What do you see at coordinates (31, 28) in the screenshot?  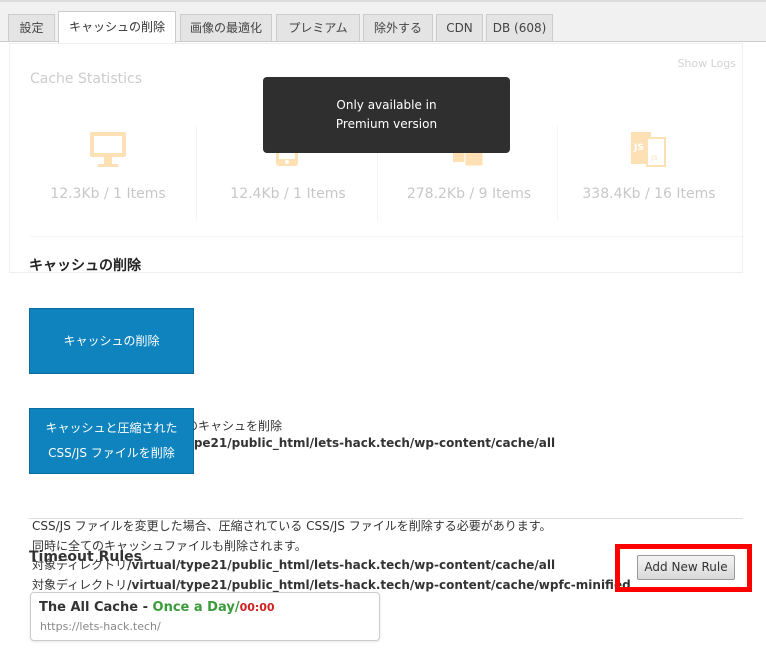 I see `tab-settings: 設定` at bounding box center [31, 28].